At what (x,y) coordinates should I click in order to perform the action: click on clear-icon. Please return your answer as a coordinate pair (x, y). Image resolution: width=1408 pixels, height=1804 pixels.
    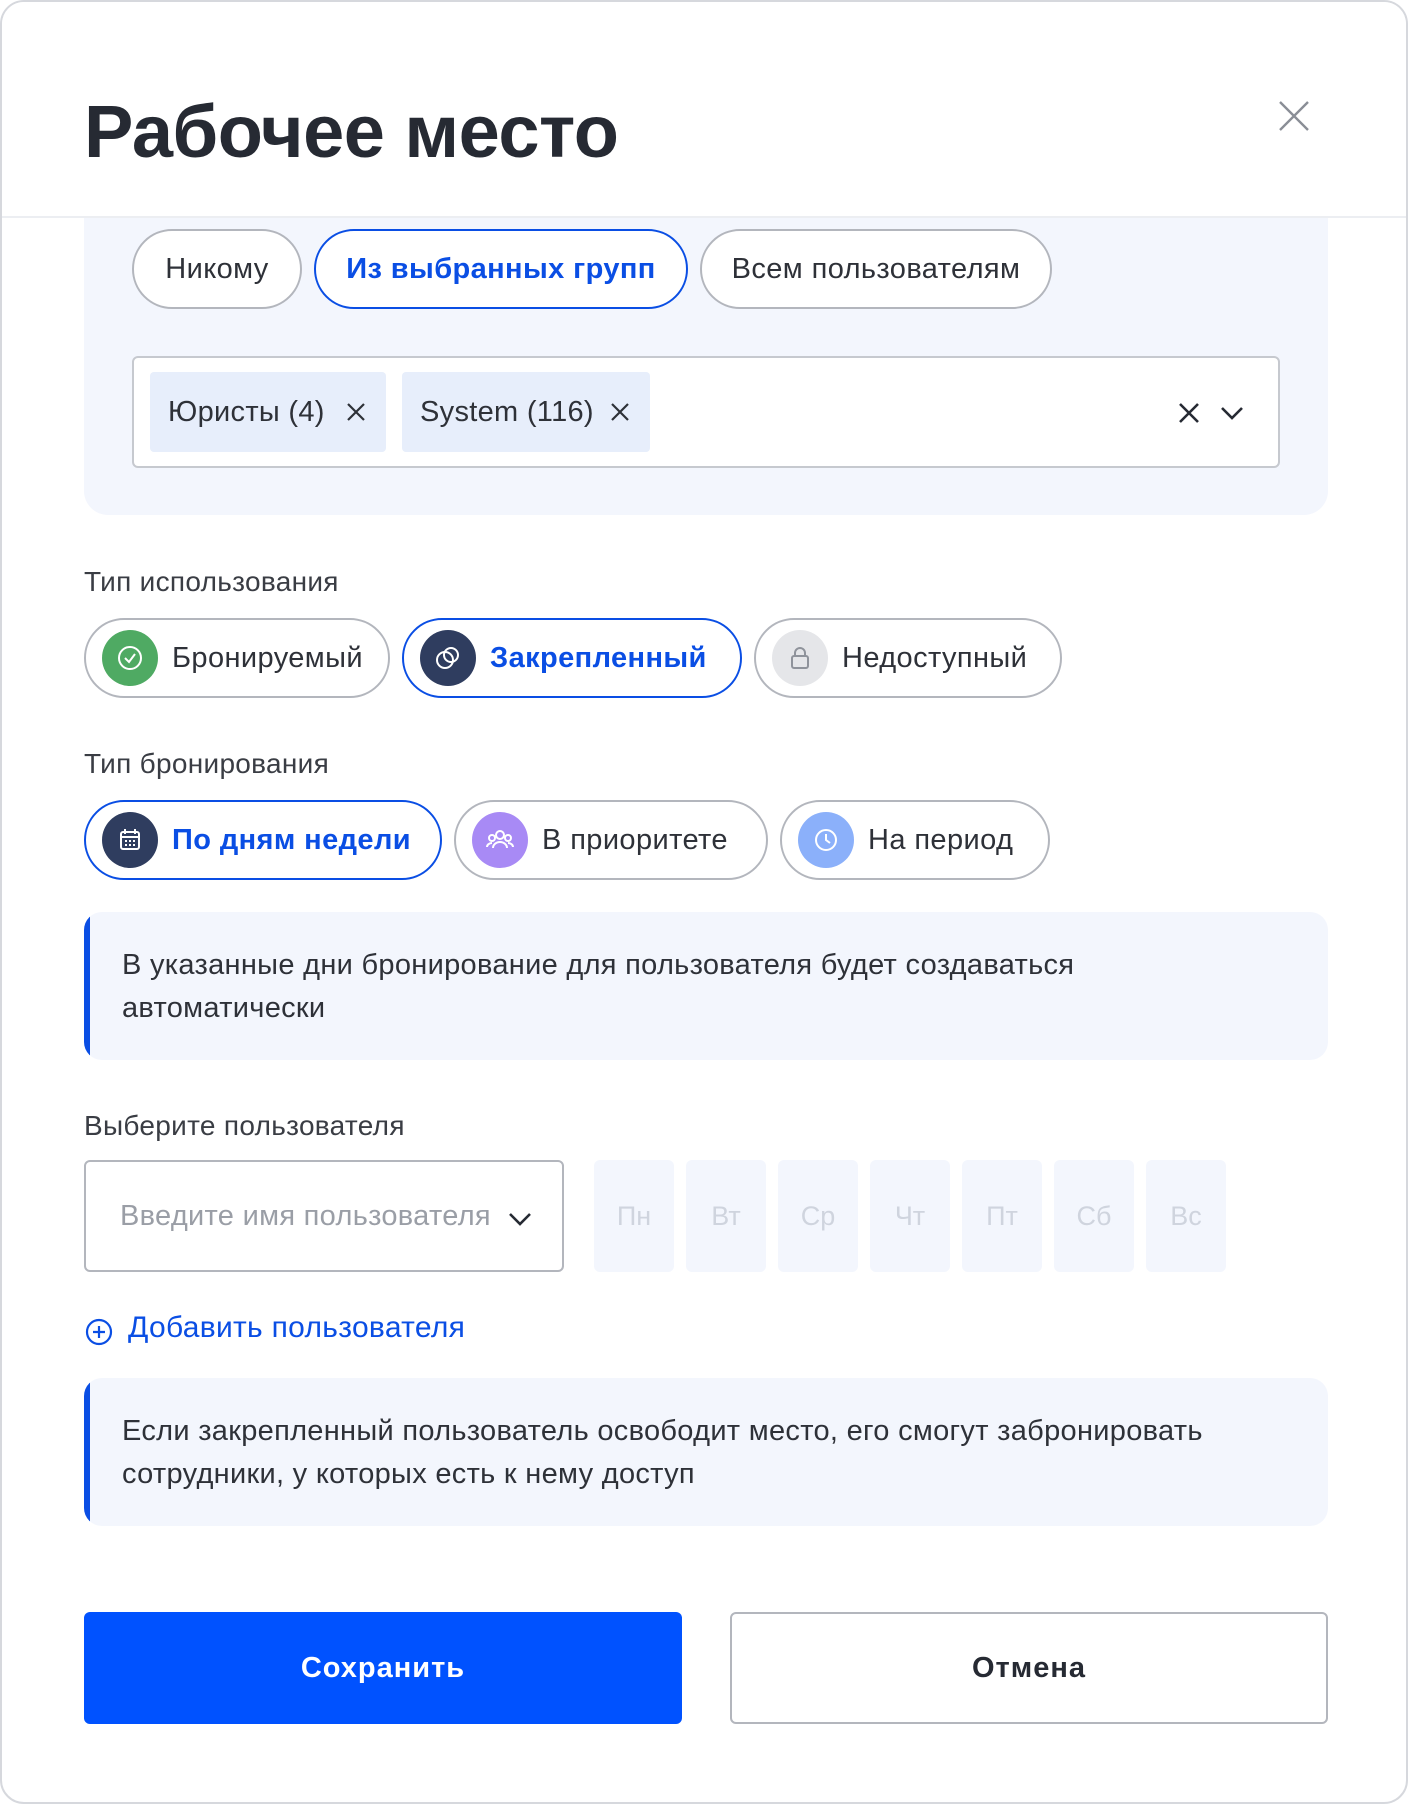
    Looking at the image, I should click on (1189, 413).